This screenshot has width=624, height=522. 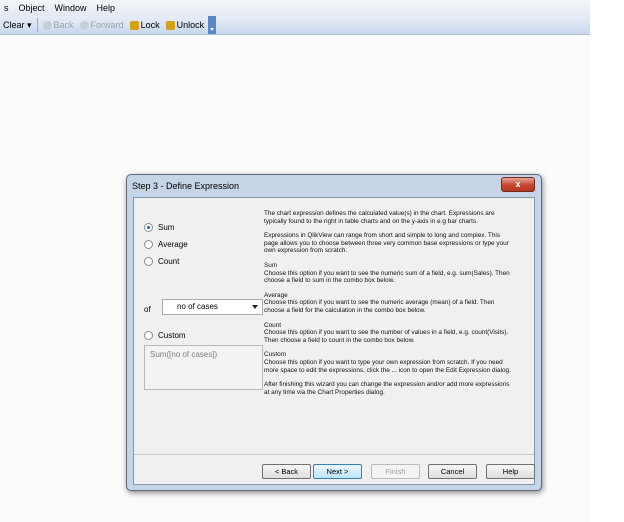 What do you see at coordinates (150, 25) in the screenshot?
I see `lock-label: Lock` at bounding box center [150, 25].